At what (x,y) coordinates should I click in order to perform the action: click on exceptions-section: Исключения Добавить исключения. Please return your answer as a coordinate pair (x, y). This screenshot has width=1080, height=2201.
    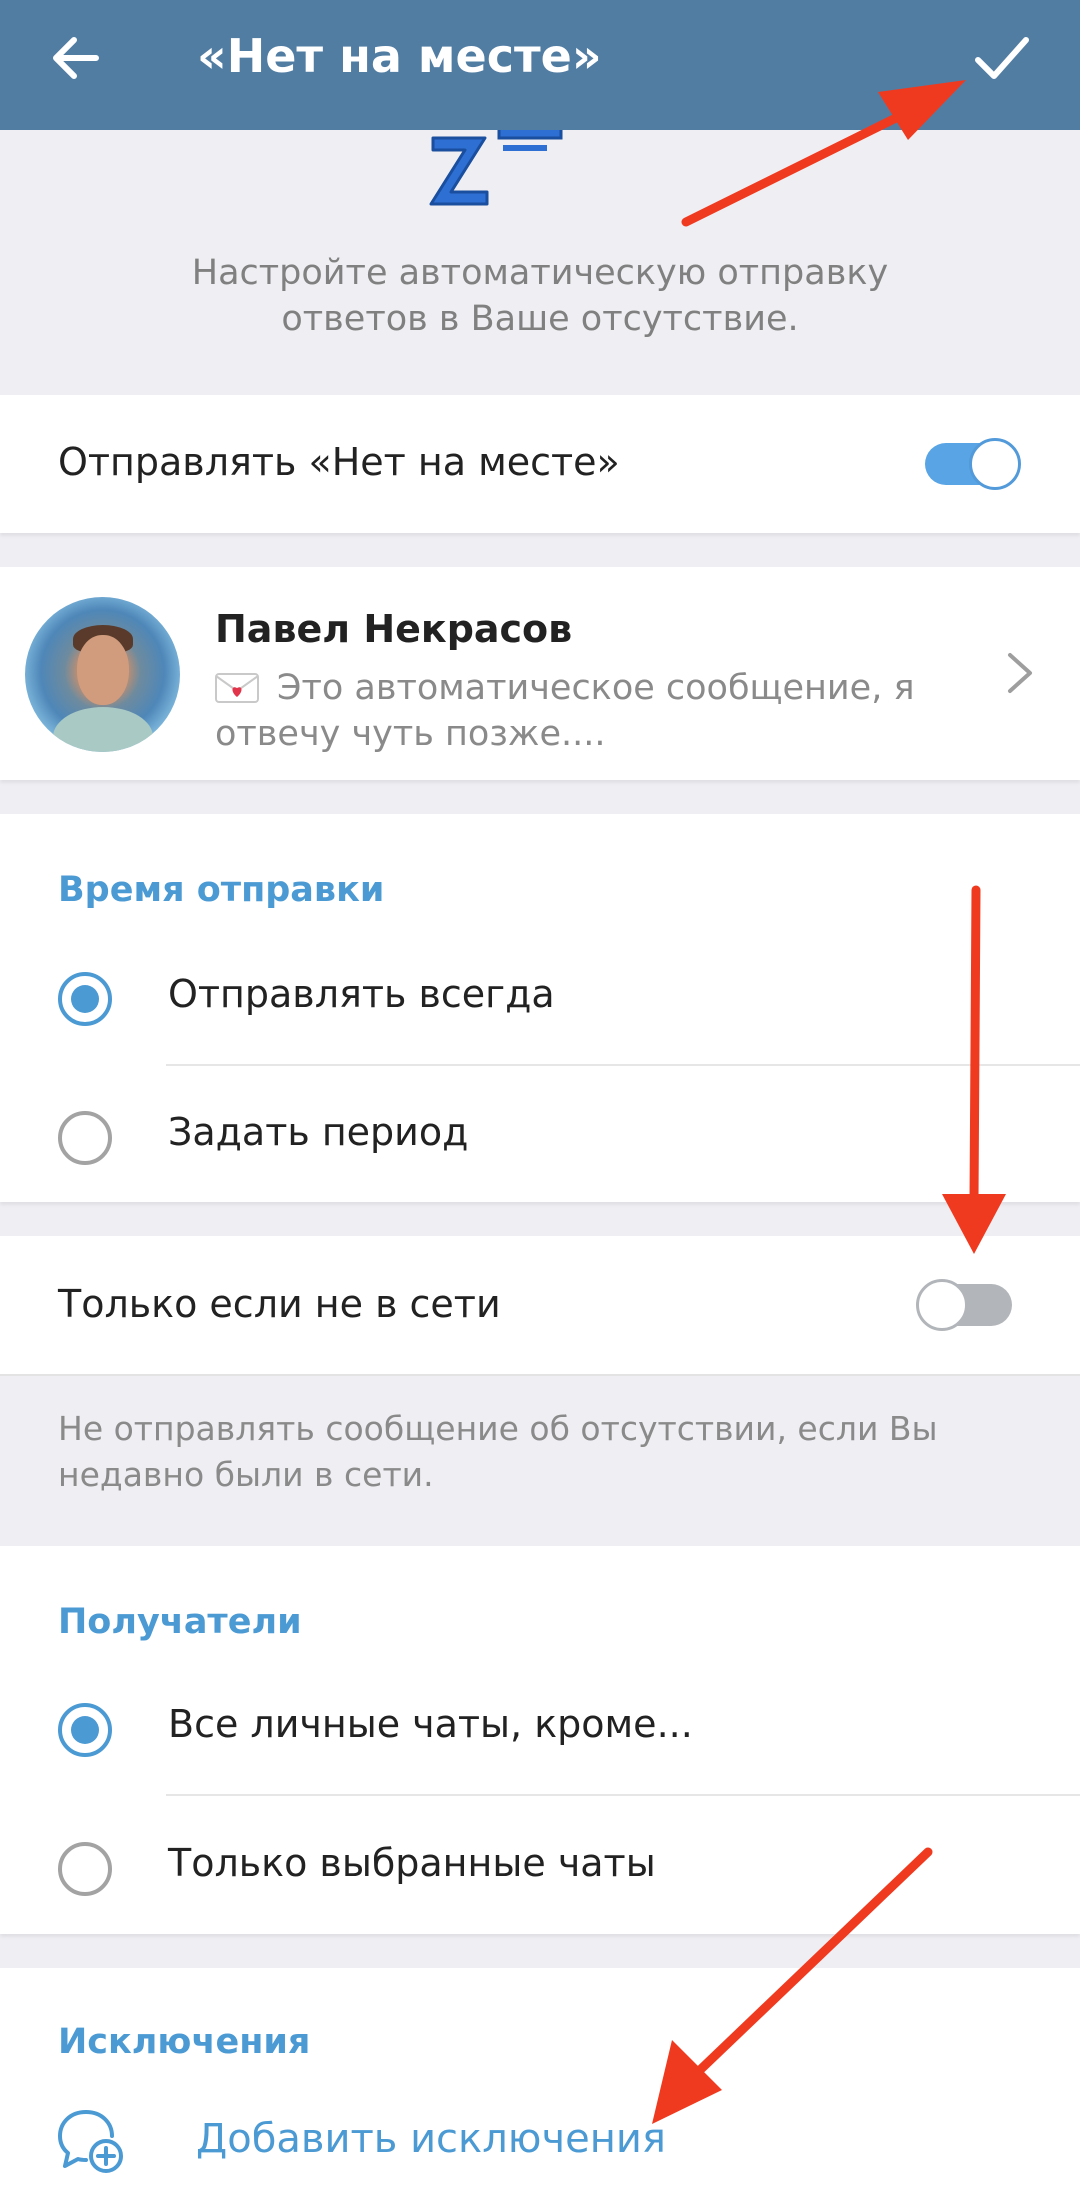
    Looking at the image, I should click on (540, 2084).